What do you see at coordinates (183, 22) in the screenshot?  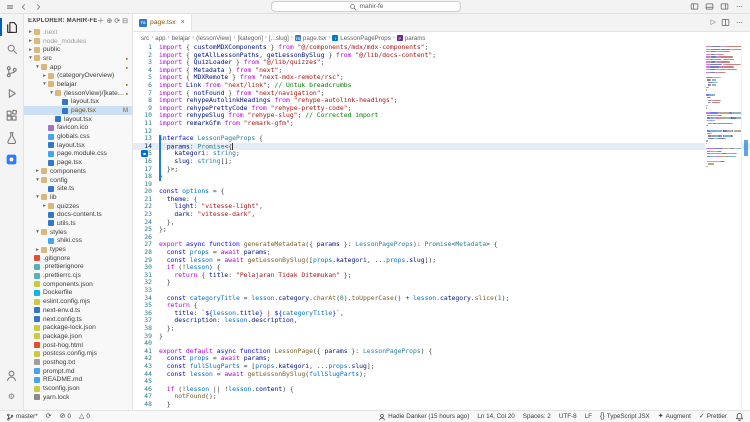 I see `close-icon: ×` at bounding box center [183, 22].